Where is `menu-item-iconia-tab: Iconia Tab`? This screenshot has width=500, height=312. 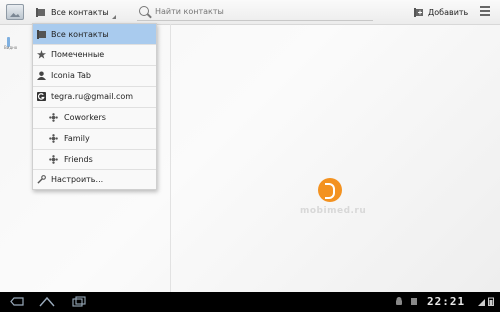
menu-item-iconia-tab: Iconia Tab is located at coordinates (94, 75).